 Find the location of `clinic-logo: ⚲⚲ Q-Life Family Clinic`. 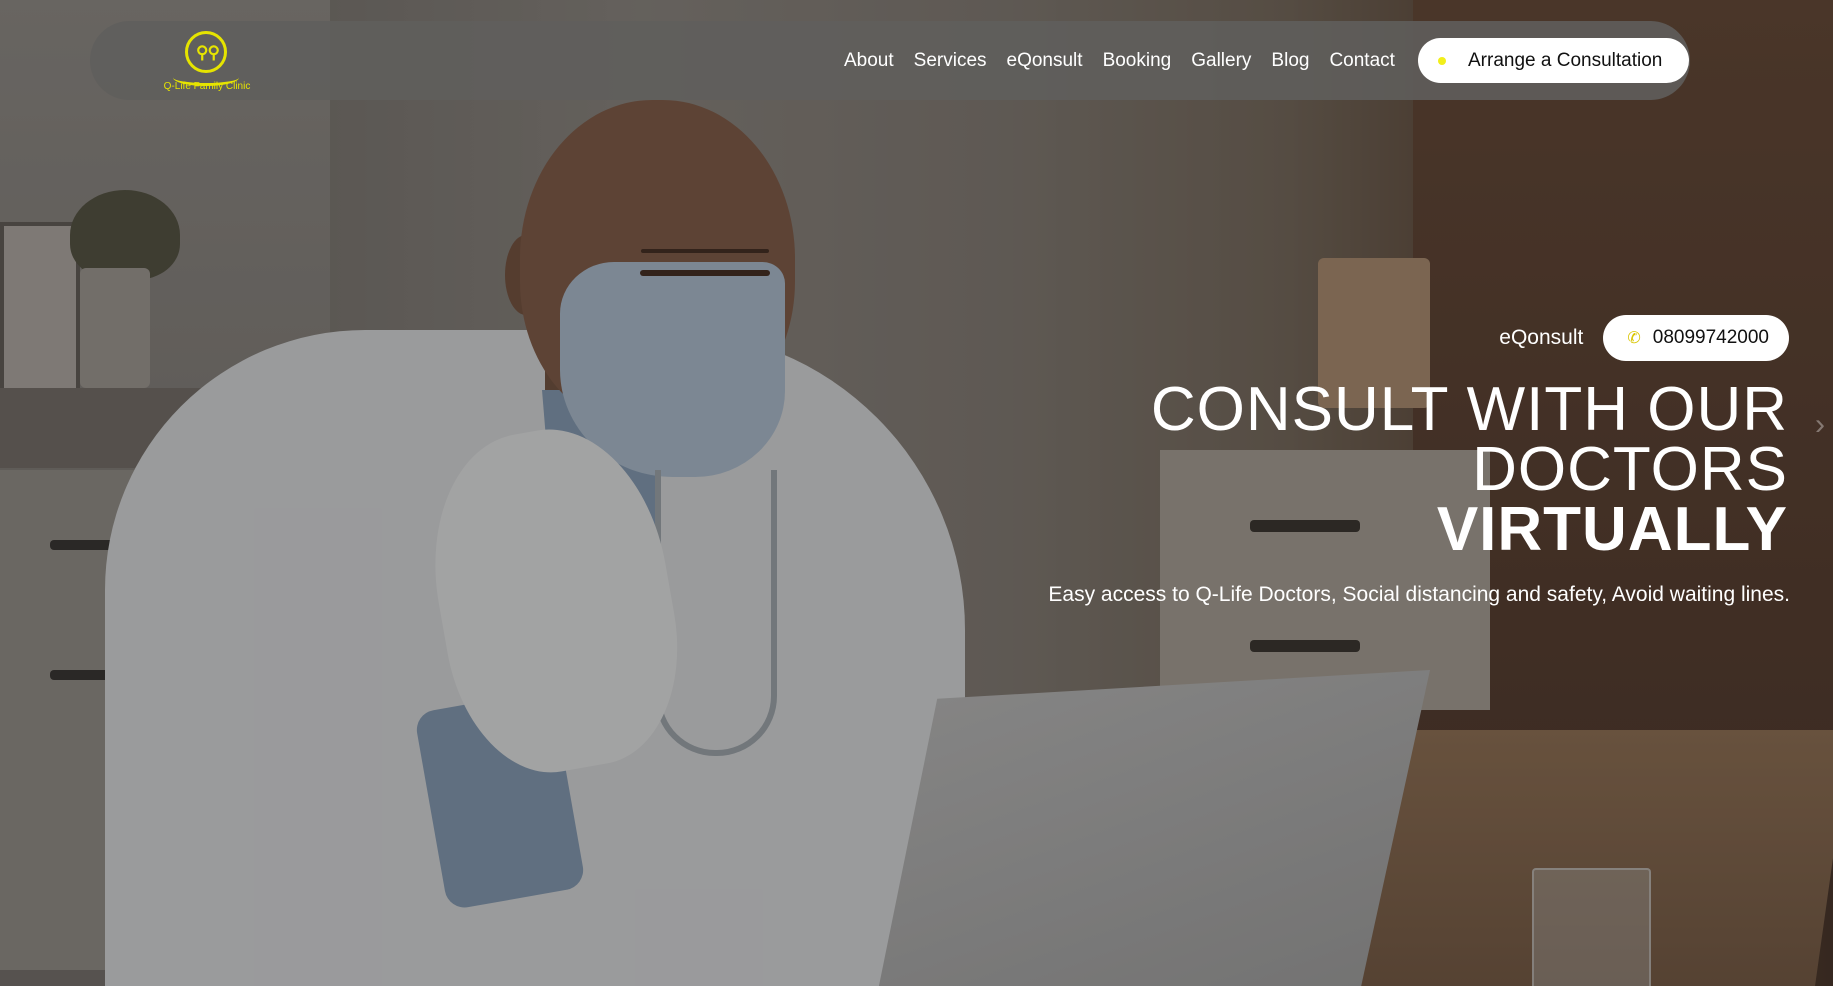

clinic-logo: ⚲⚲ Q-Life Family Clinic is located at coordinates (207, 62).